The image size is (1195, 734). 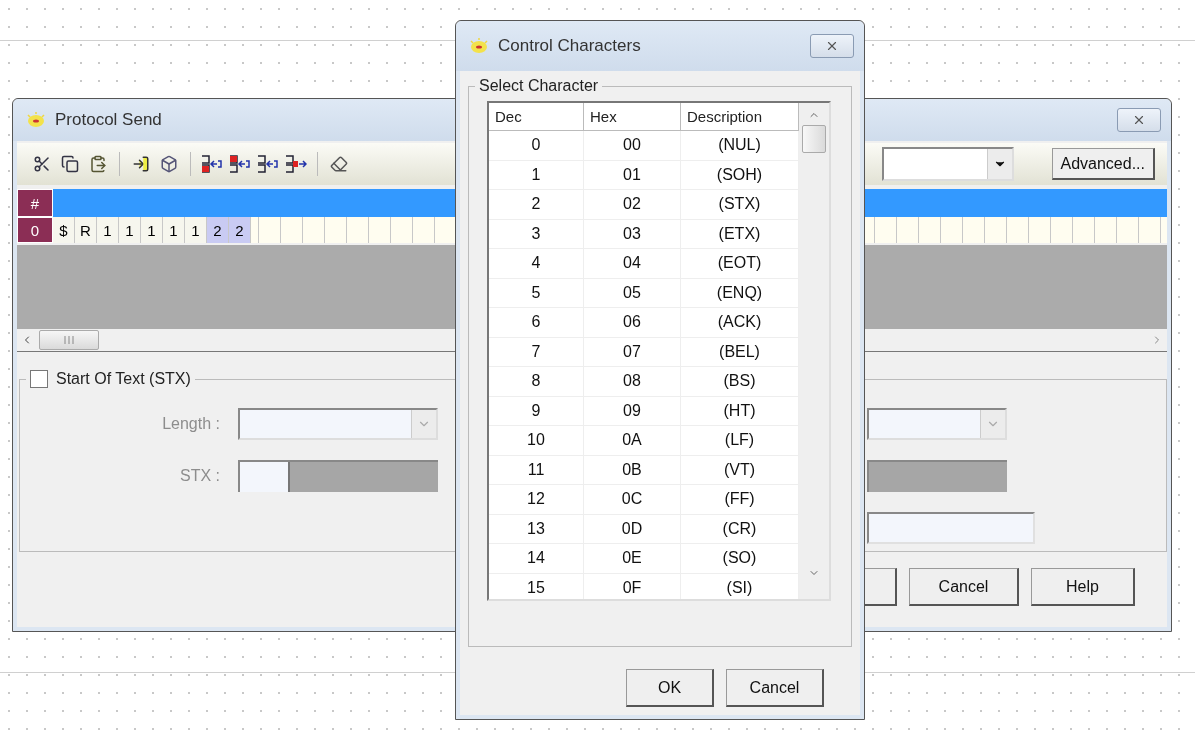 I want to click on table-cell: 06, so click(x=632, y=323).